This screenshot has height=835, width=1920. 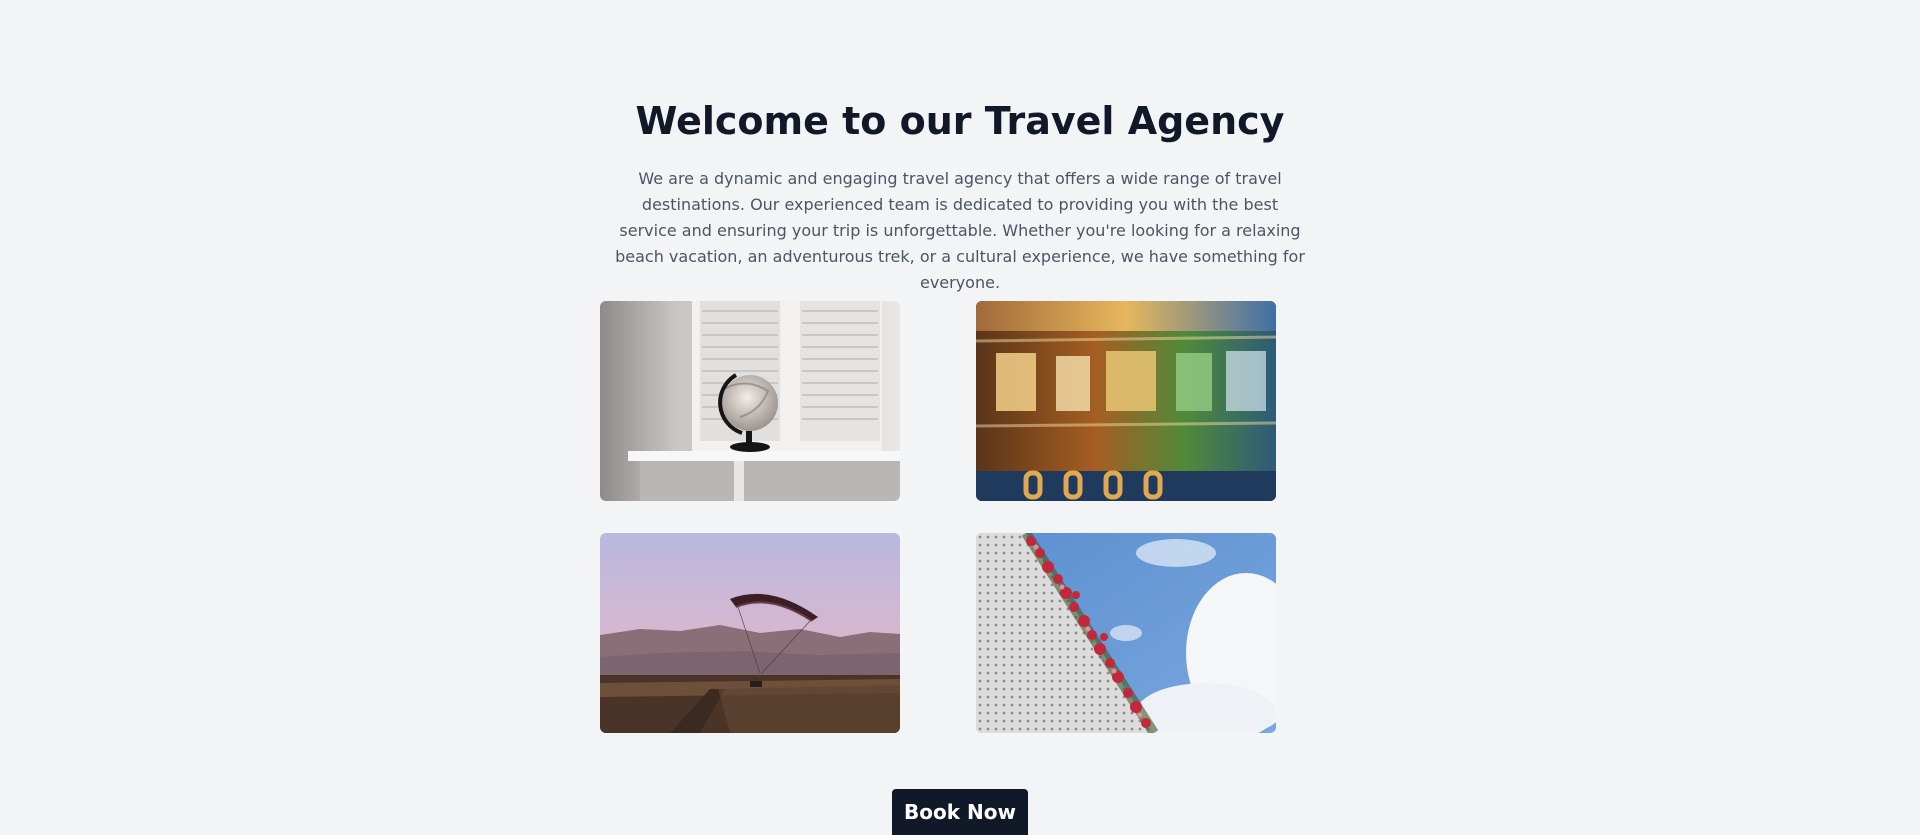 I want to click on globe-photo-image, so click(x=750, y=401).